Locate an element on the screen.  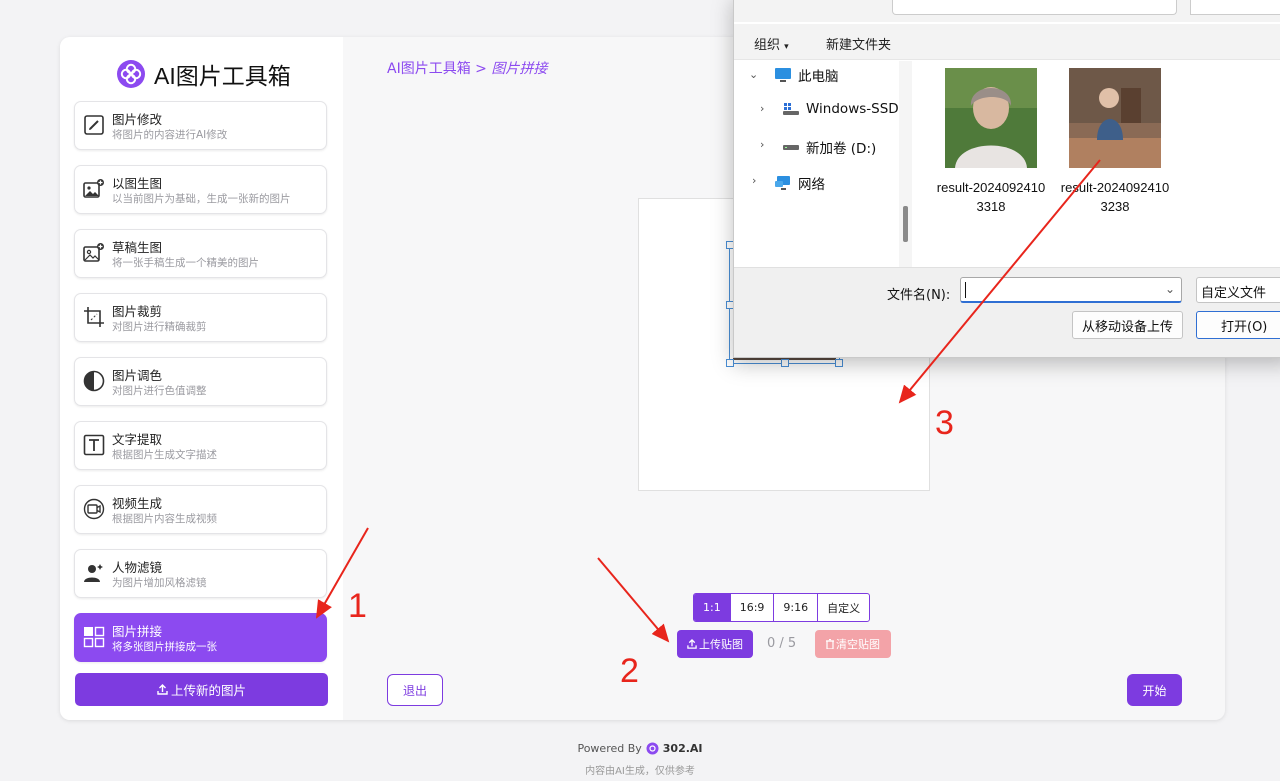
nav-scrollbar is located at coordinates (905, 164).